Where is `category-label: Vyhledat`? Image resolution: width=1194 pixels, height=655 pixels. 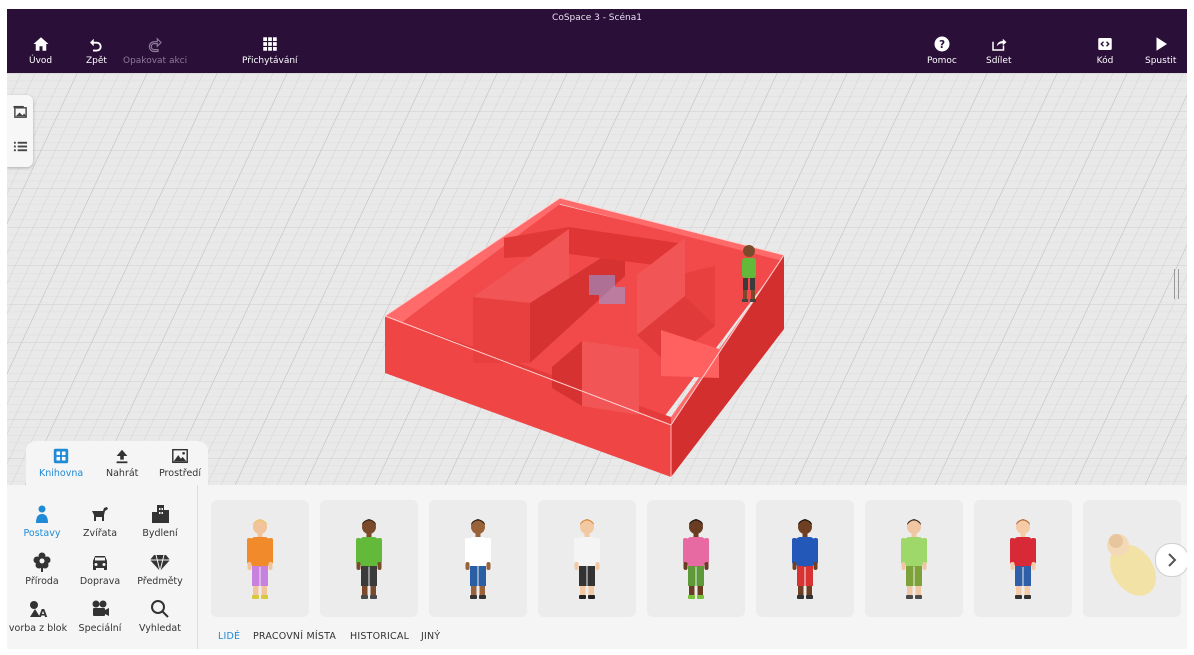
category-label: Vyhledat is located at coordinates (160, 628).